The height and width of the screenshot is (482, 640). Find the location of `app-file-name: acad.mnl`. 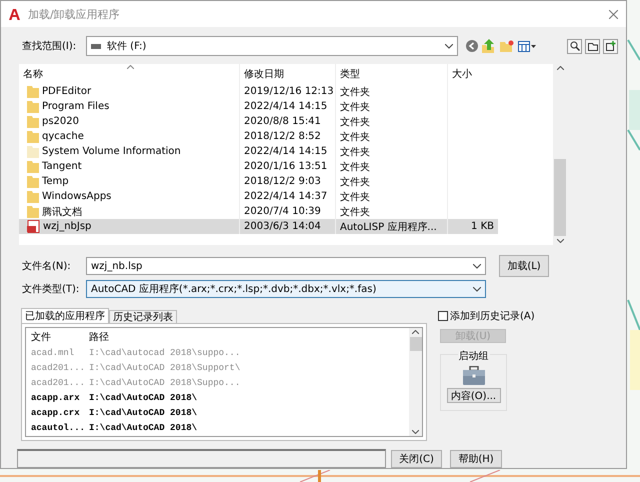

app-file-name: acad.mnl is located at coordinates (53, 353).